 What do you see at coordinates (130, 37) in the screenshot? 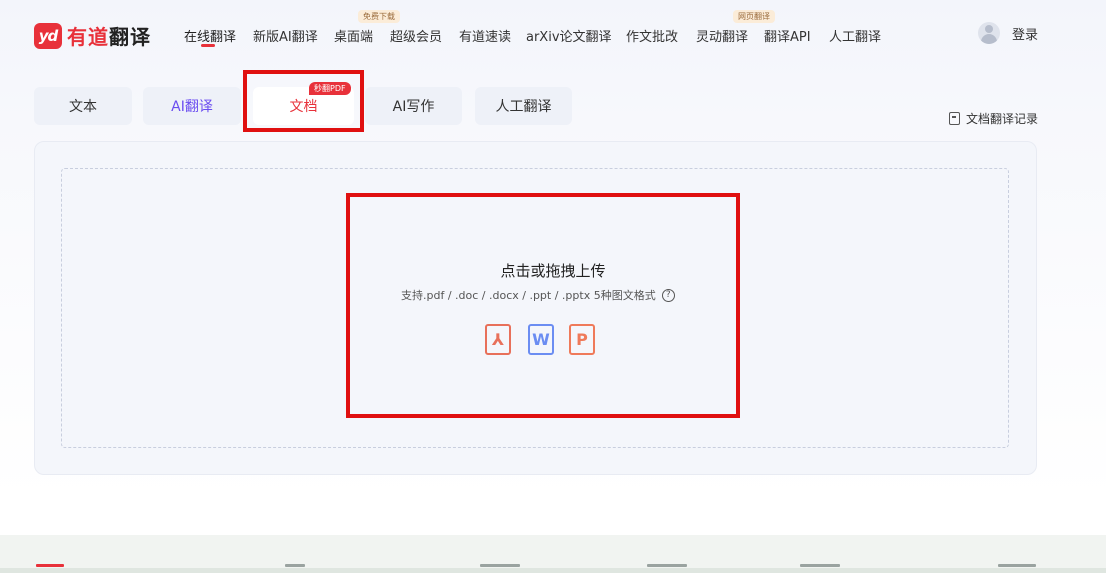
I see `logo-brand-dark: 翻译` at bounding box center [130, 37].